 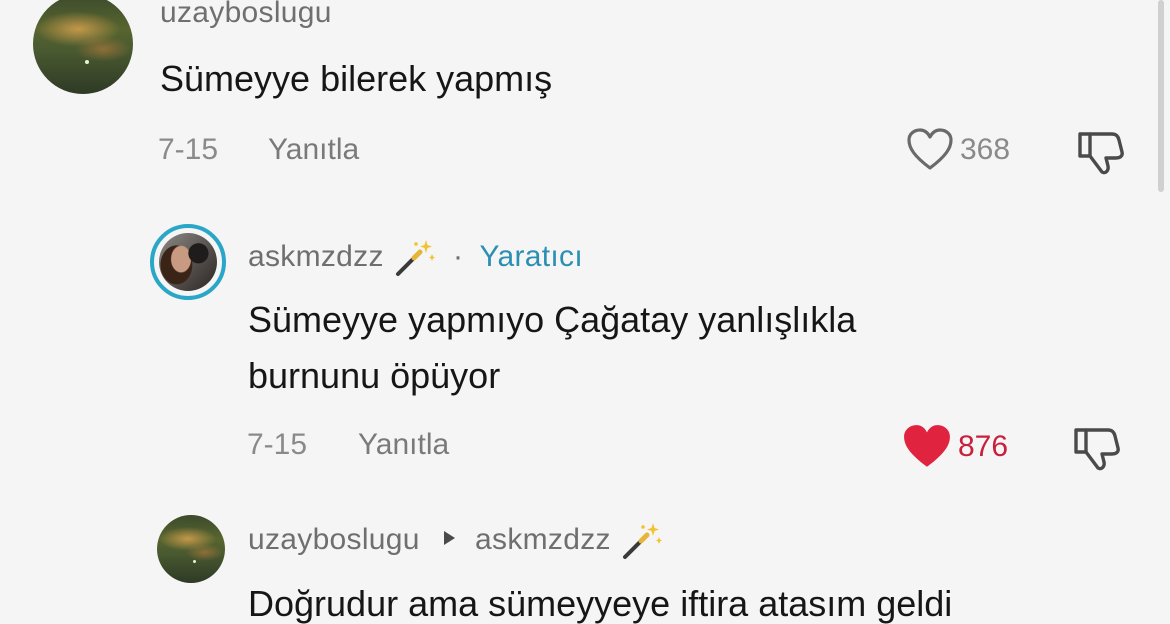 I want to click on comment-text: Sümeyye bilerek yapmış, so click(x=356, y=78).